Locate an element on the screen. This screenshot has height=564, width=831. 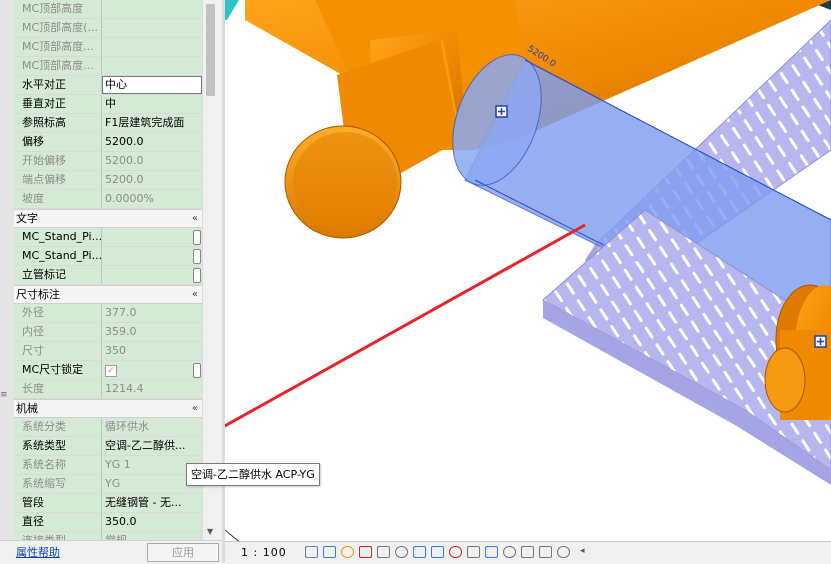
property-row: 垂直对正中 is located at coordinates (108, 104).